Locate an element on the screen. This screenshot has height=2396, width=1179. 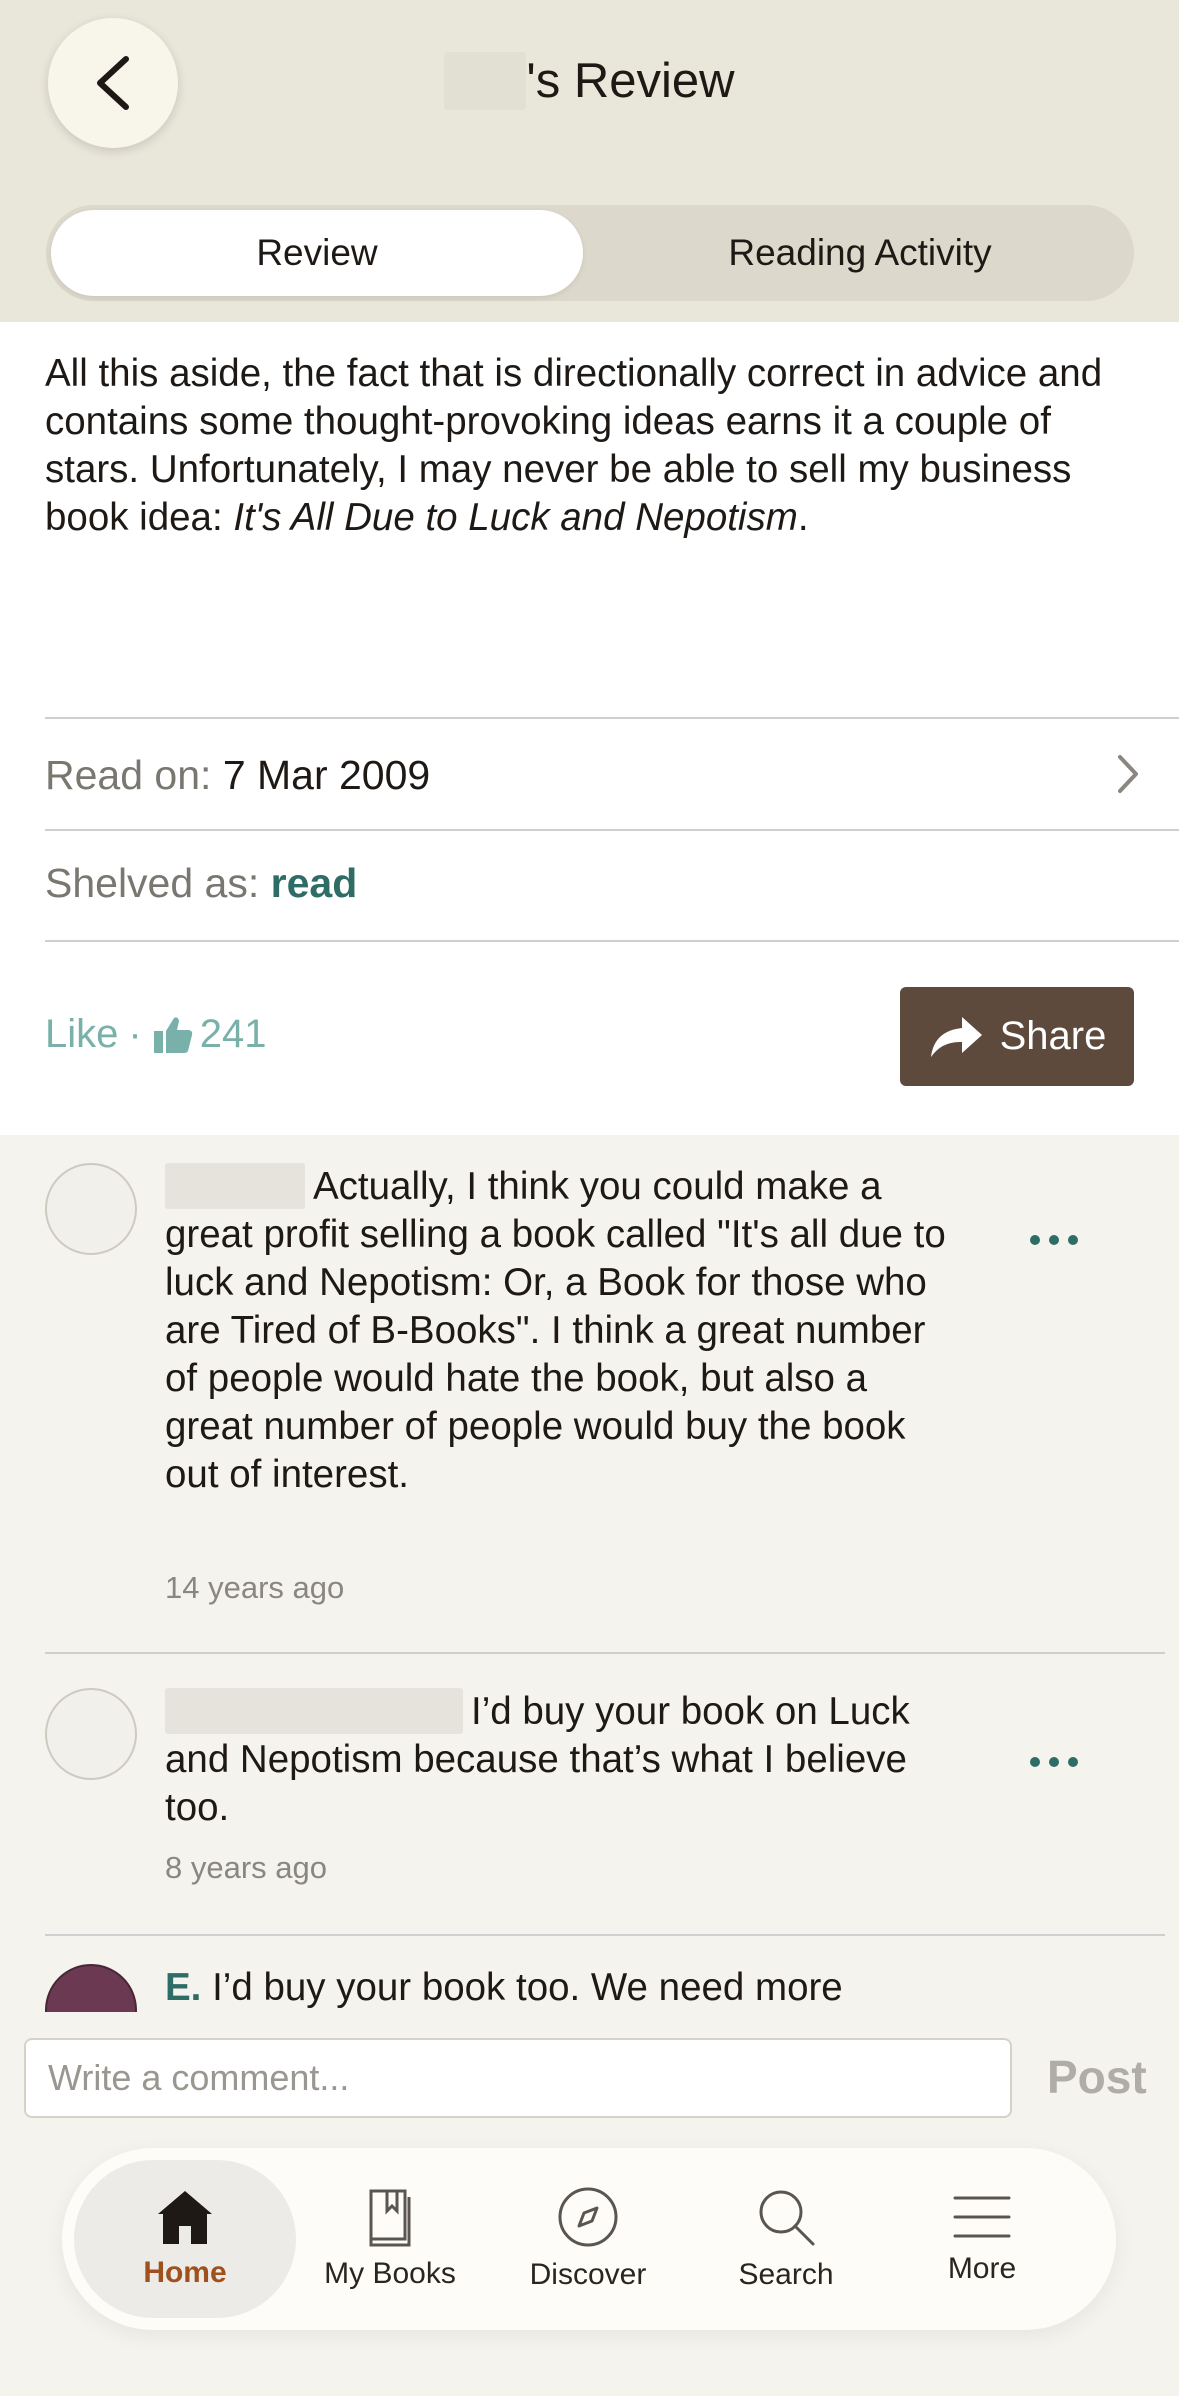
bottom-nav: Home My Books Discover Search More is located at coordinates (589, 2239).